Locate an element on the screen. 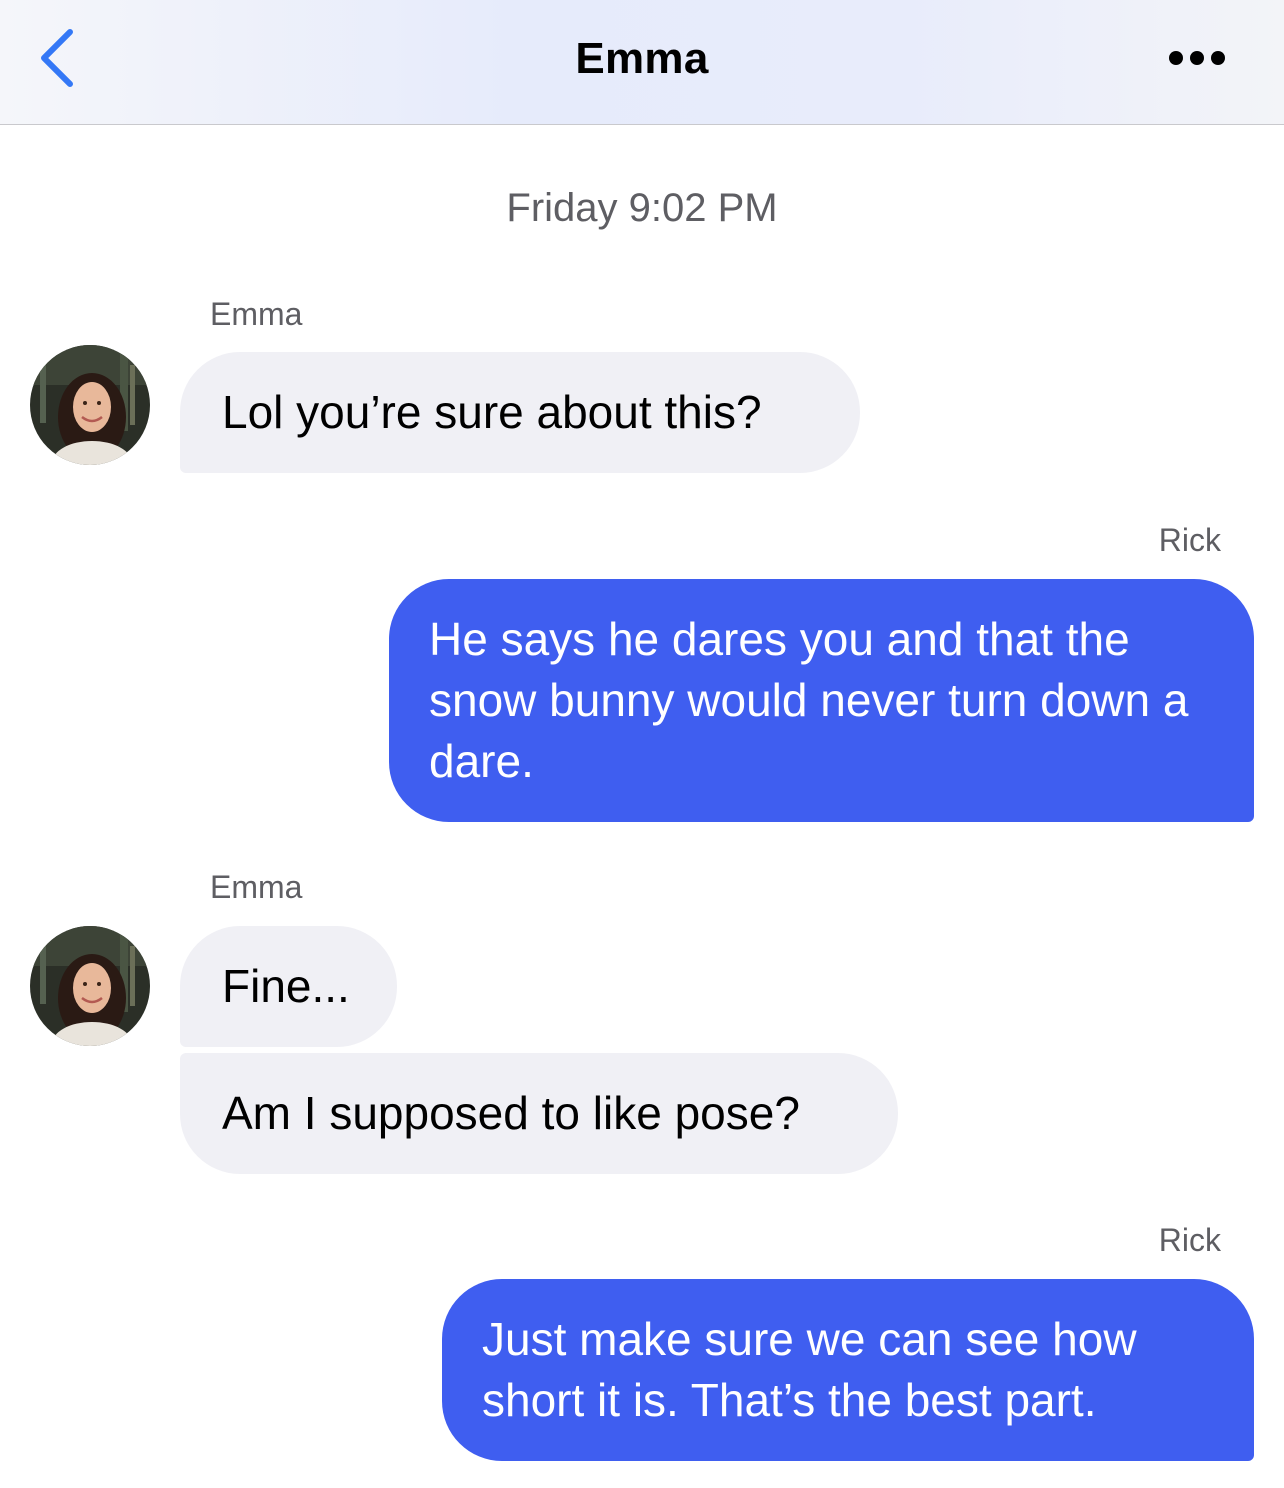  contact-name-title: Emma is located at coordinates (642, 58).